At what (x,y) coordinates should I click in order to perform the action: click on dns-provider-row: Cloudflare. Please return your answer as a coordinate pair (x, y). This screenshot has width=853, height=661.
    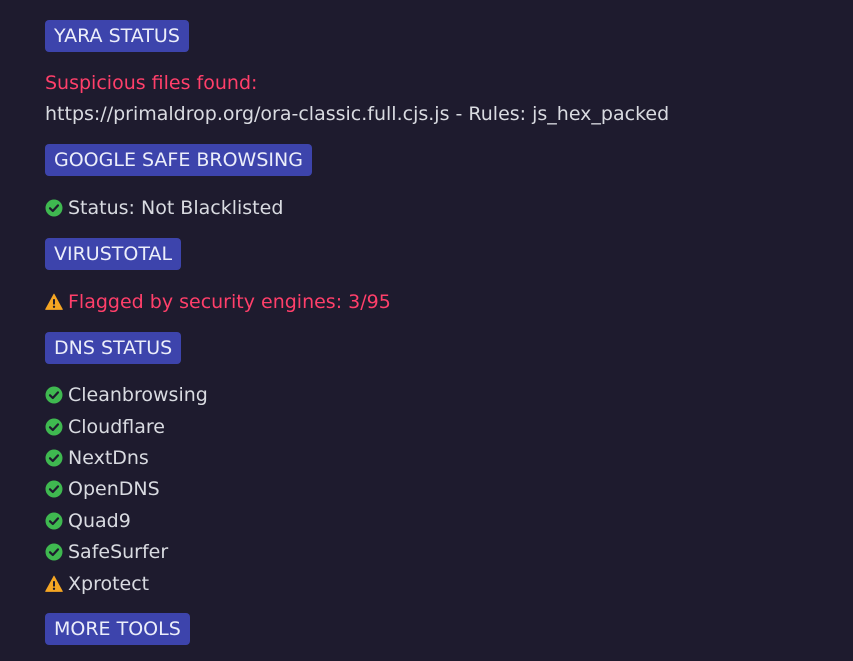
    Looking at the image, I should click on (105, 427).